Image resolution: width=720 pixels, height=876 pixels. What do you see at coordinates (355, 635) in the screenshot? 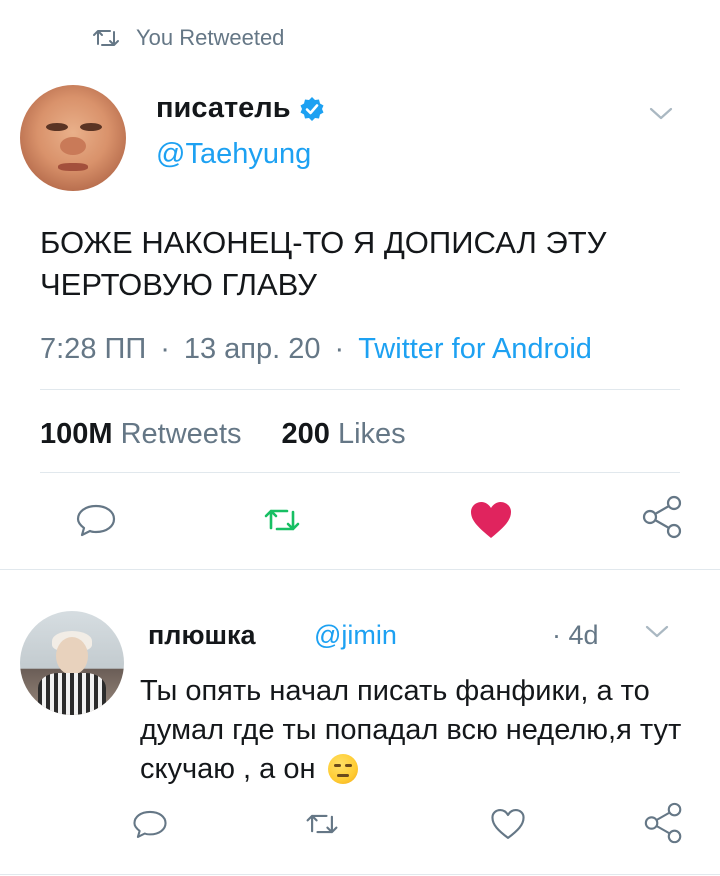
I see `reply-author-handle: @jimin` at bounding box center [355, 635].